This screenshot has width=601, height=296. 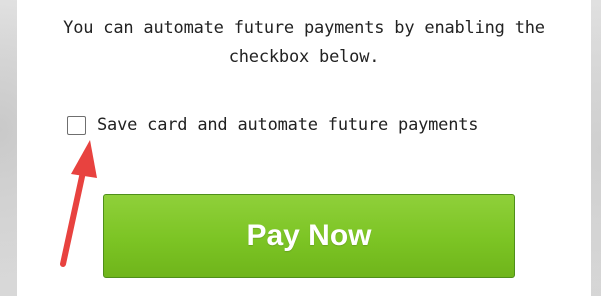 I want to click on save-card-option: Save card and automate future payments, so click(x=273, y=125).